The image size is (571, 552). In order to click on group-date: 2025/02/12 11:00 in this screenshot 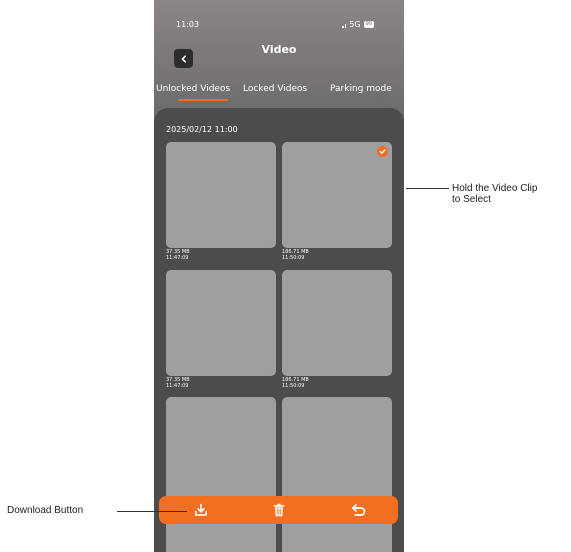, I will do `click(202, 129)`.